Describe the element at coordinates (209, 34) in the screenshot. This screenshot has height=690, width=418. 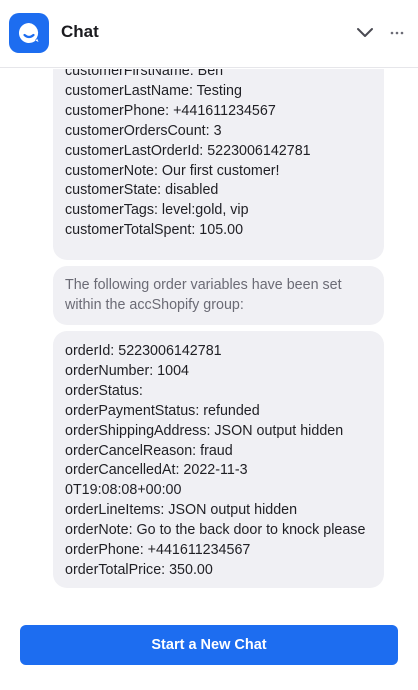
I see `chat-header: Chat` at that location.